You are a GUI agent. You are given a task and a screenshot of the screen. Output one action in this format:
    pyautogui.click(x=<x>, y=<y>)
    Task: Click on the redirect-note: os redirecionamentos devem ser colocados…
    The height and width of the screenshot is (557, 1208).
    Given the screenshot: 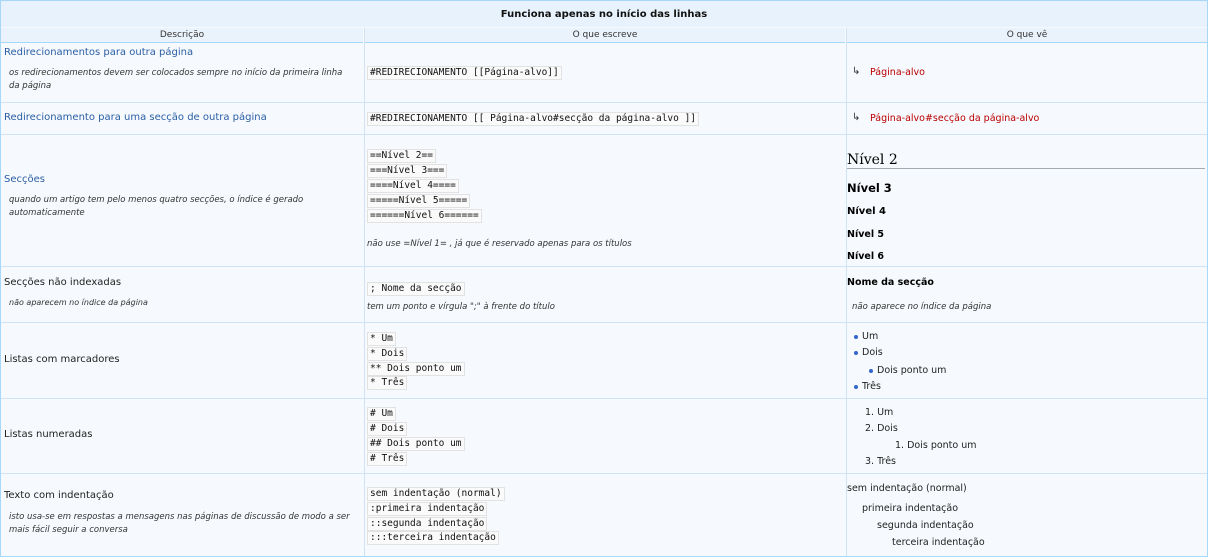 What is the action you would take?
    pyautogui.click(x=176, y=79)
    